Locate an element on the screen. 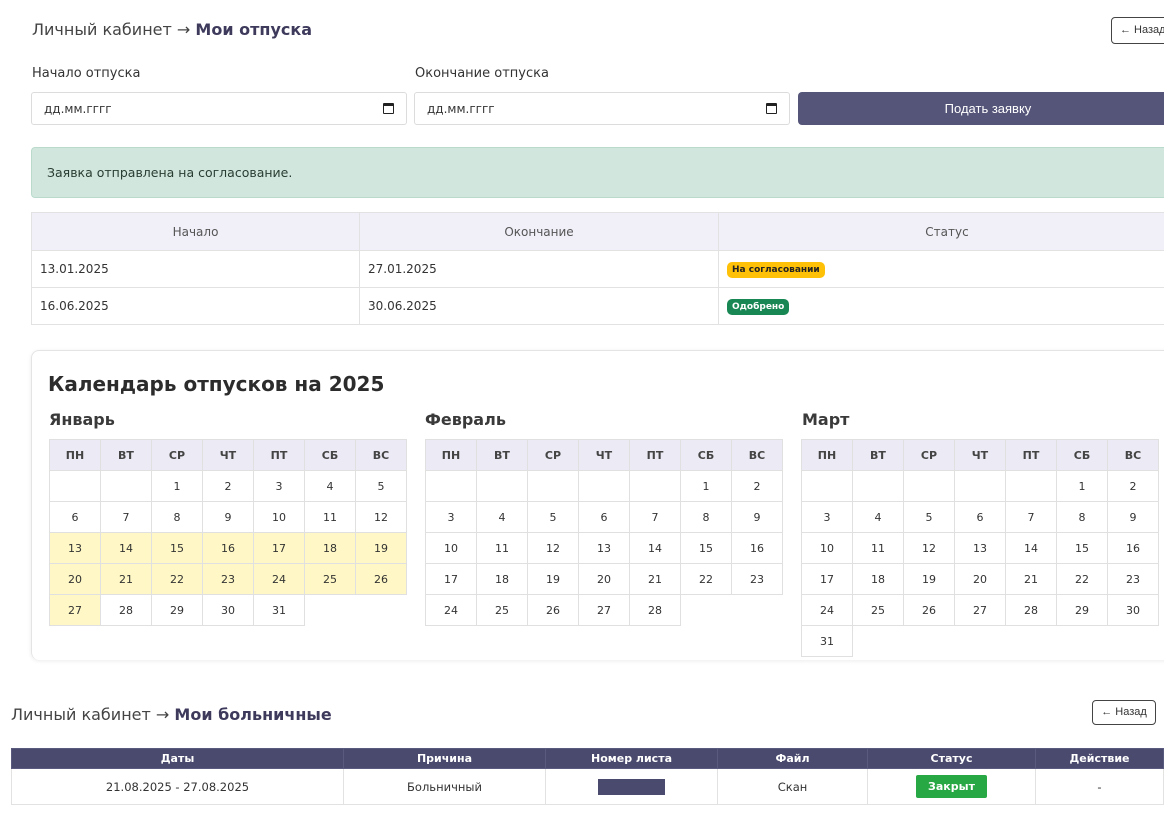 The width and height of the screenshot is (1164, 824). calendar-week-row: 10 11 12 13 14 15 16 is located at coordinates (980, 548).